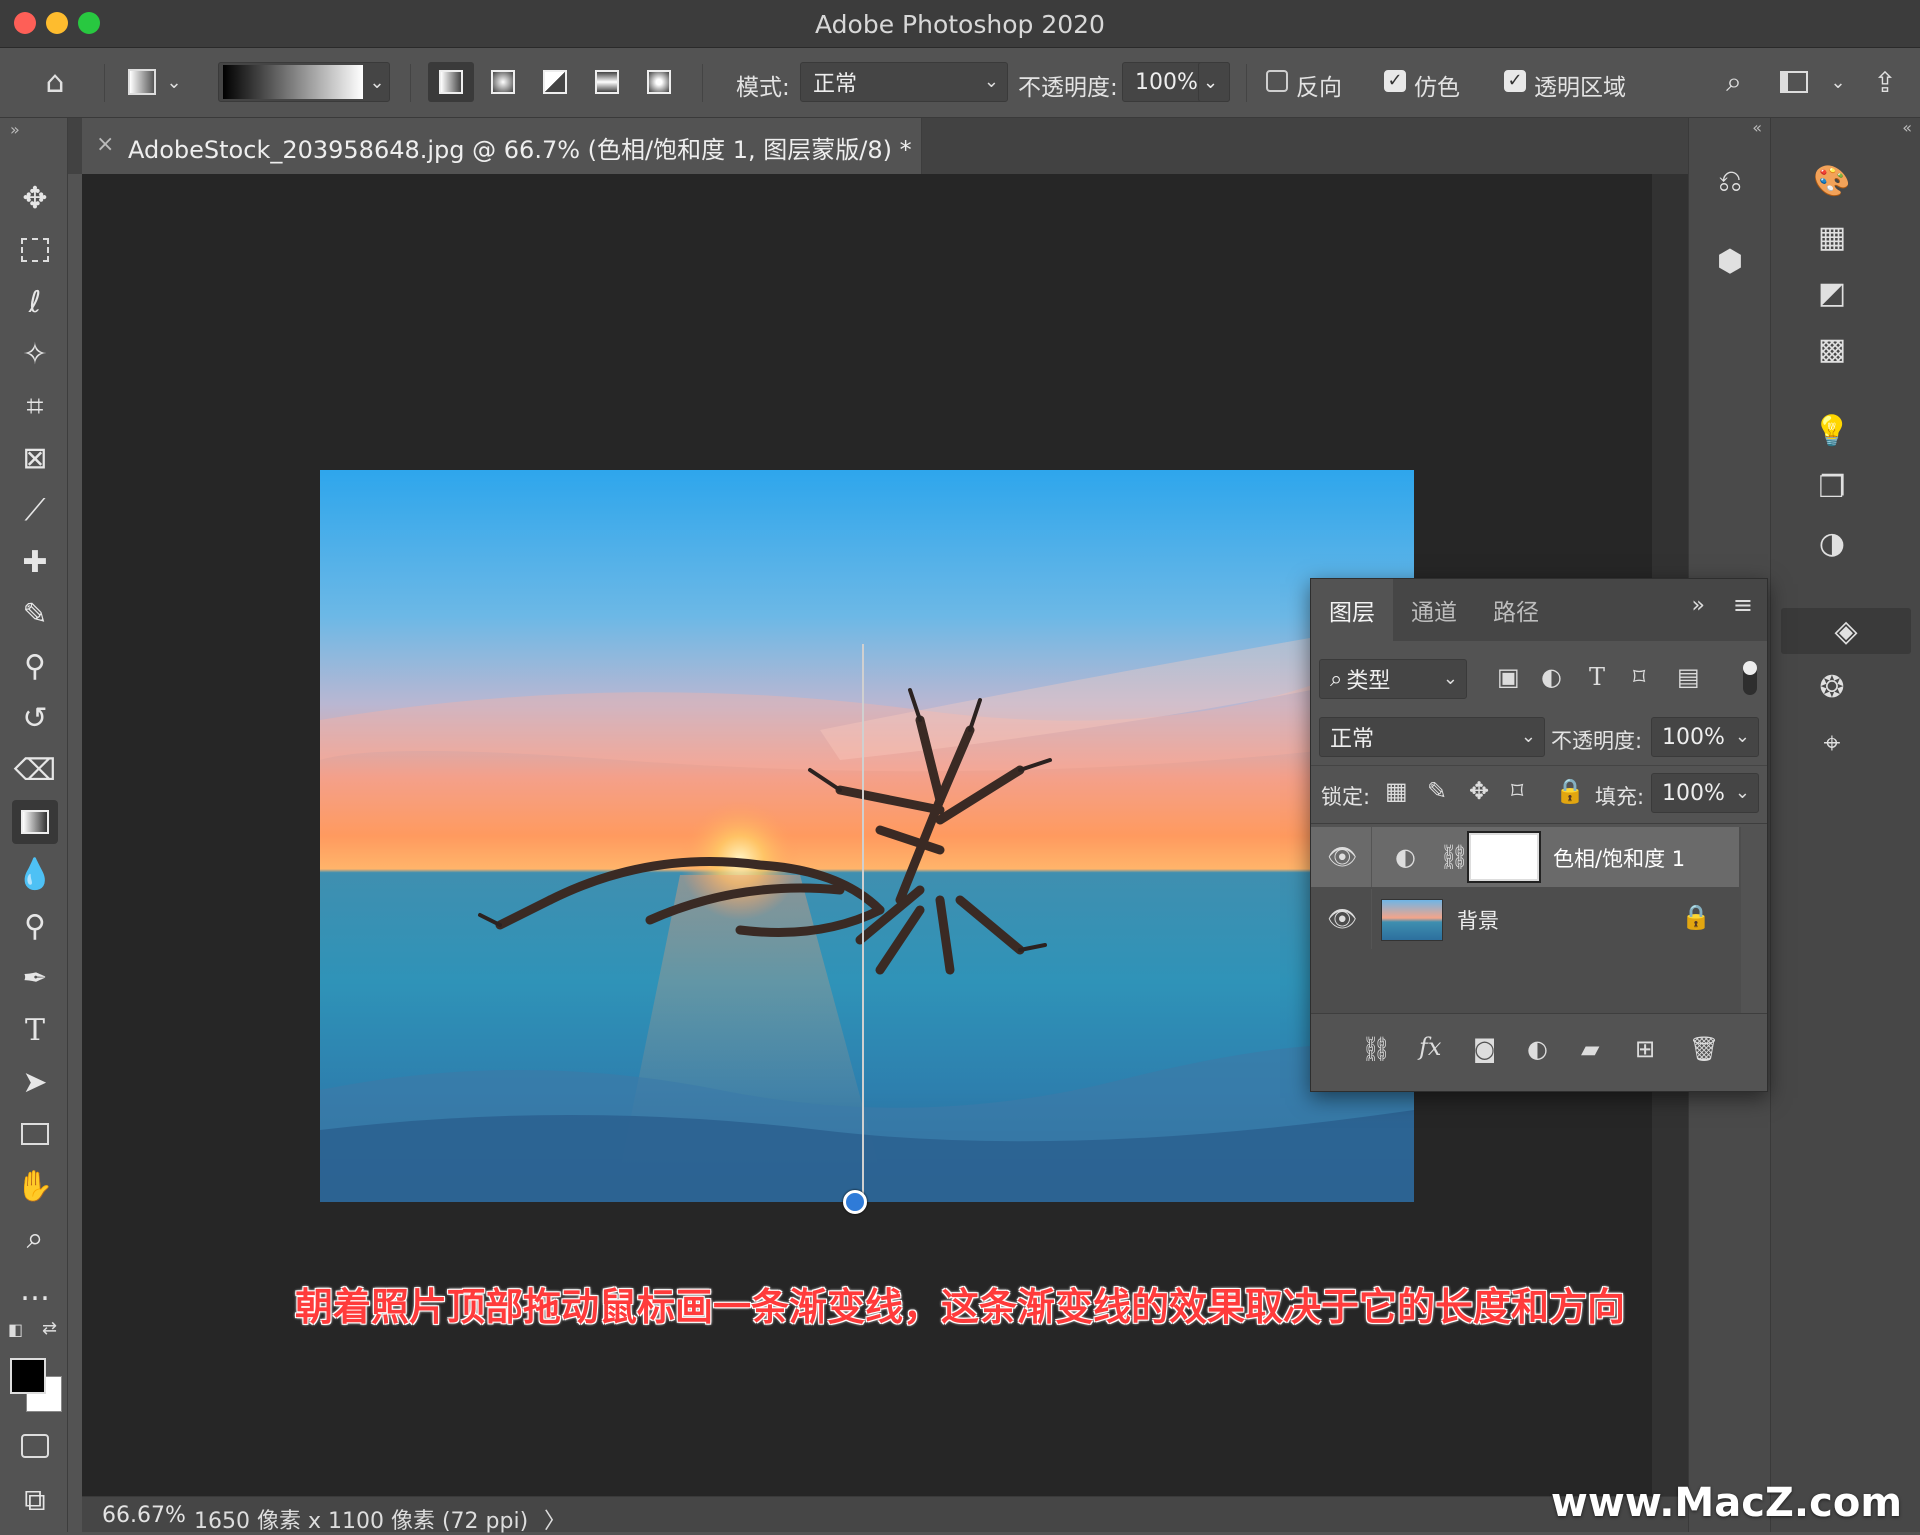 The image size is (1920, 1535). Describe the element at coordinates (904, 82) in the screenshot. I see `mode-select: 正常 ⌄` at that location.